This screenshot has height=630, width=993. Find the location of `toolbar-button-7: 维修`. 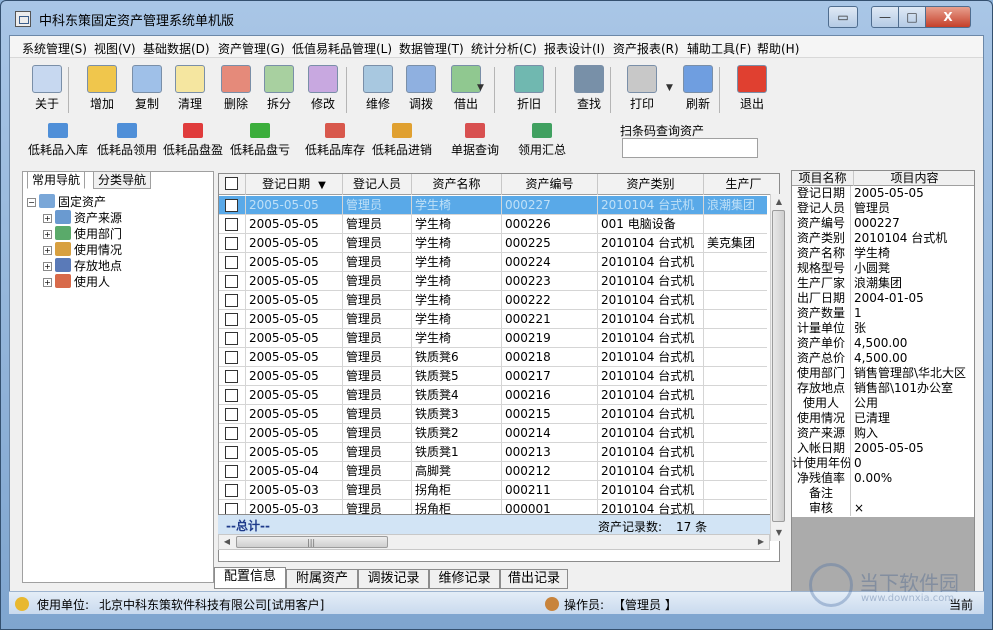

toolbar-button-7: 维修 is located at coordinates (378, 90).